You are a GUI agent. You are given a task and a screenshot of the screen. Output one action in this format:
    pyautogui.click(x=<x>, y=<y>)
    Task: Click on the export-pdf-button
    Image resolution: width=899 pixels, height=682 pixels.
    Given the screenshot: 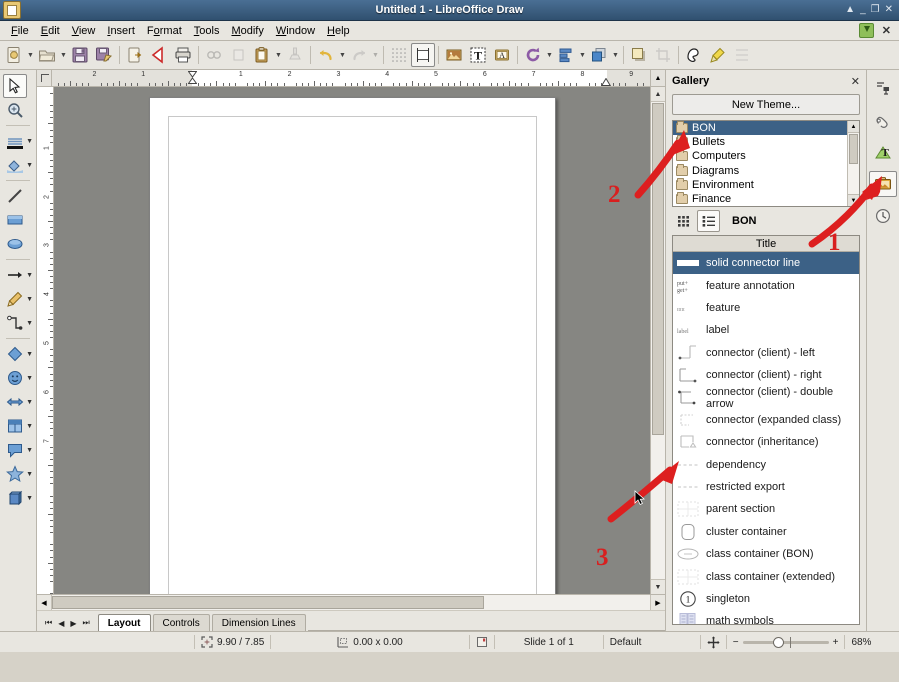 What is the action you would take?
    pyautogui.click(x=135, y=55)
    